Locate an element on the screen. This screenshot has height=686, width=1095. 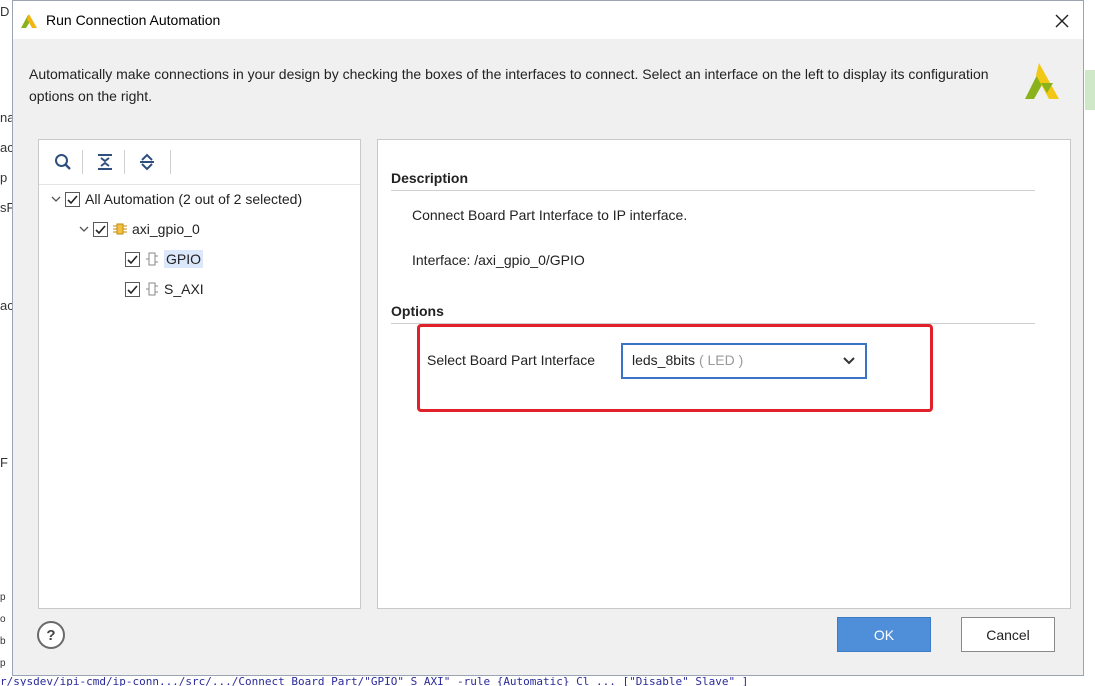
board-part-interface-label: Select Board Part Interface is located at coordinates (511, 360).